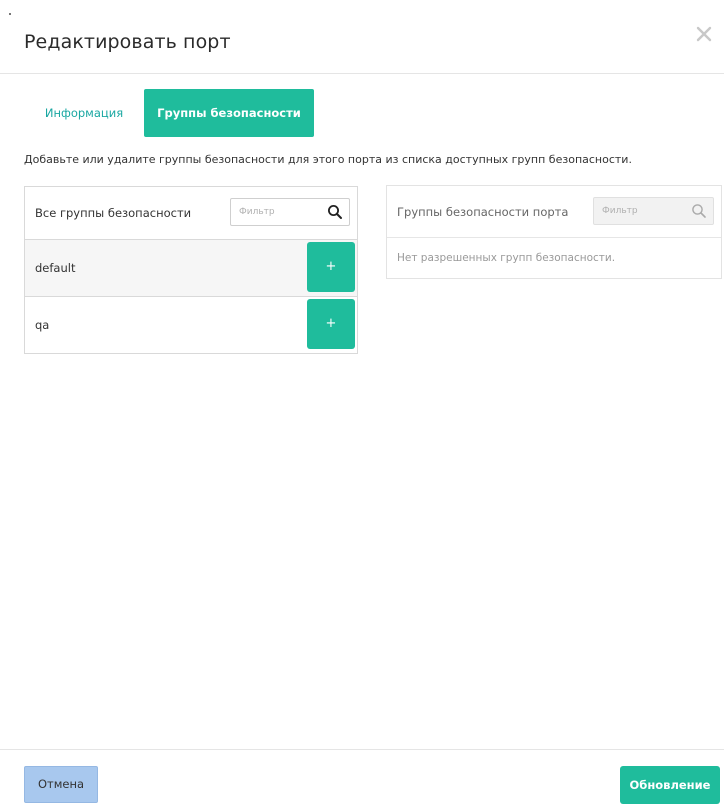 Image resolution: width=724 pixels, height=808 pixels. Describe the element at coordinates (269, 212) in the screenshot. I see `available-filter-input` at that location.